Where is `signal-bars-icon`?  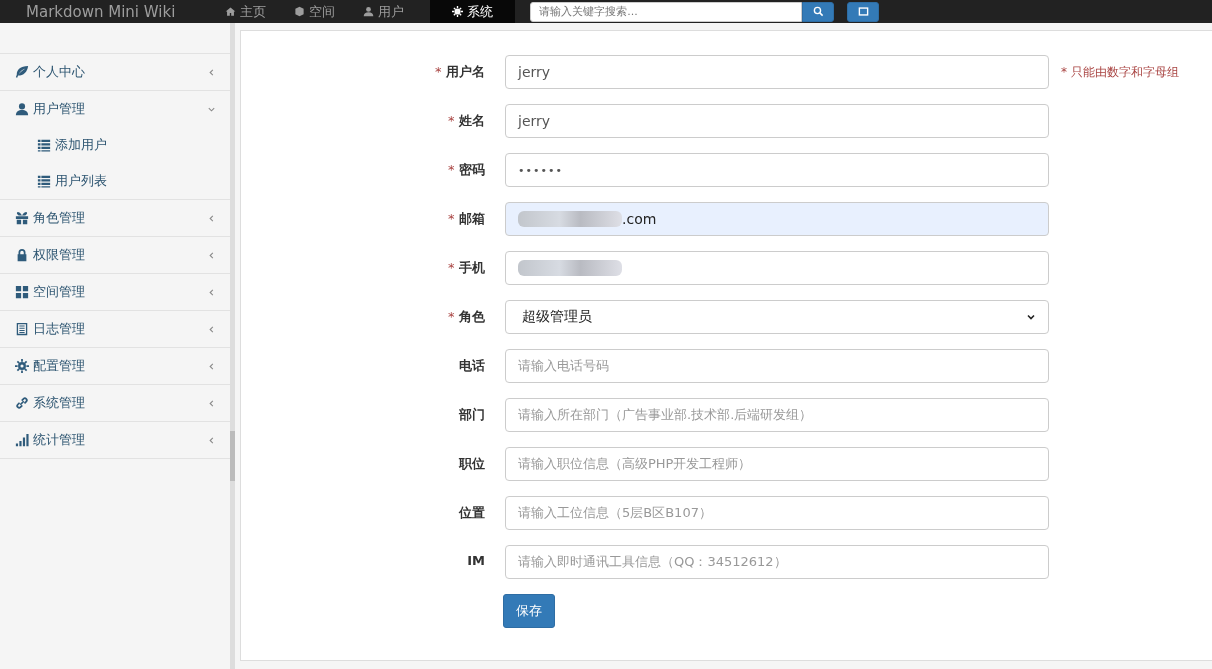
signal-bars-icon is located at coordinates (22, 440).